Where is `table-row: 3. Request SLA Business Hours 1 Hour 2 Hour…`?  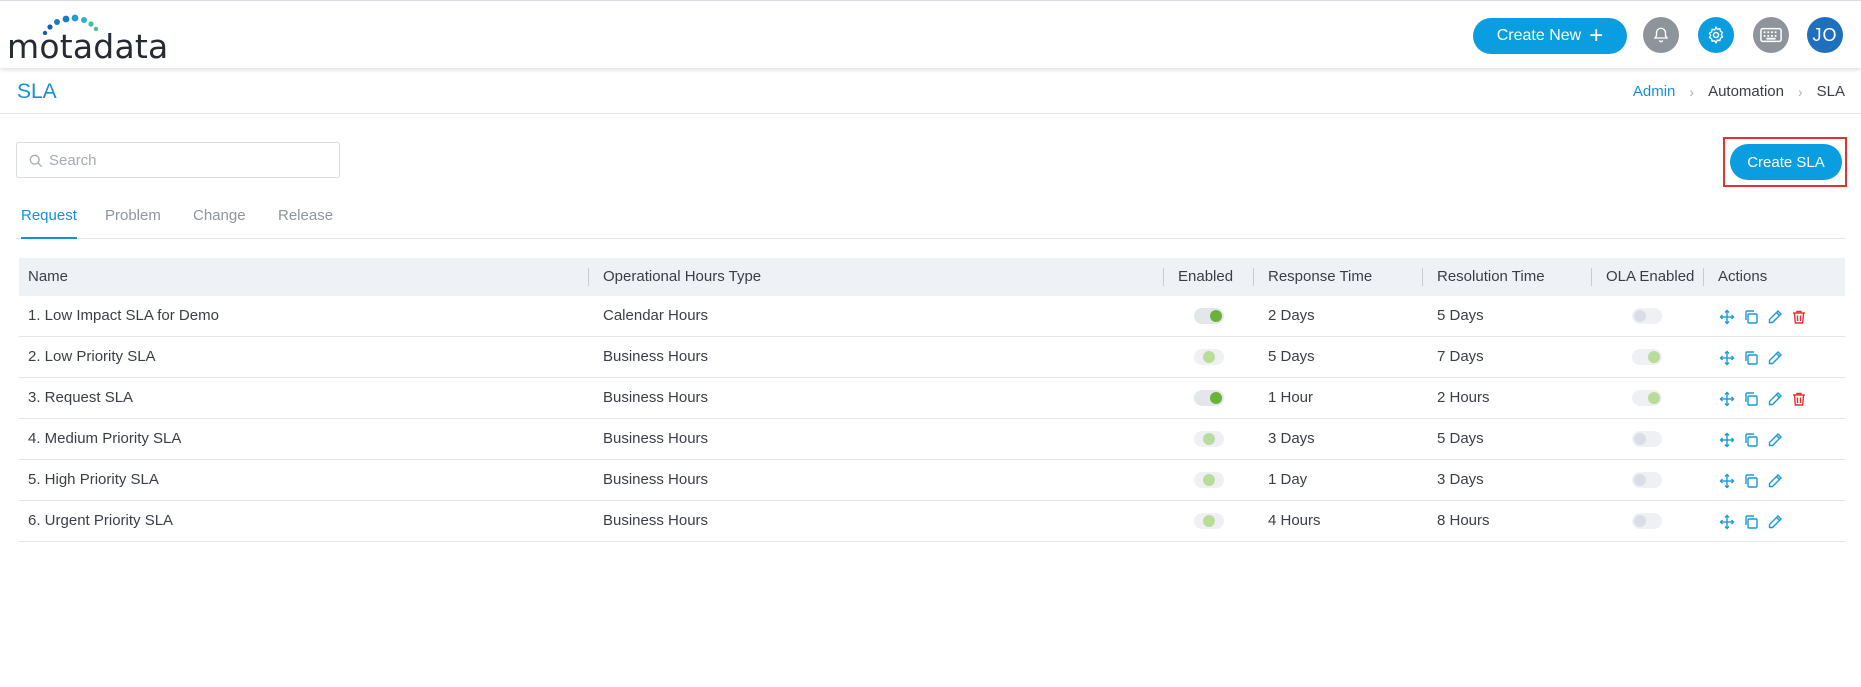
table-row: 3. Request SLA Business Hours 1 Hour 2 Hour… is located at coordinates (932, 398).